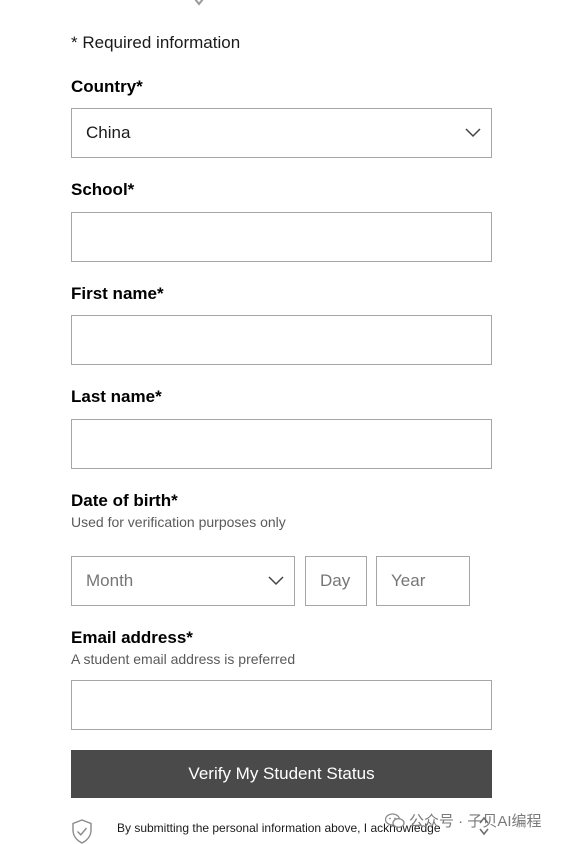 The width and height of the screenshot is (575, 844). What do you see at coordinates (117, 293) in the screenshot?
I see `first-name-label: First name*` at bounding box center [117, 293].